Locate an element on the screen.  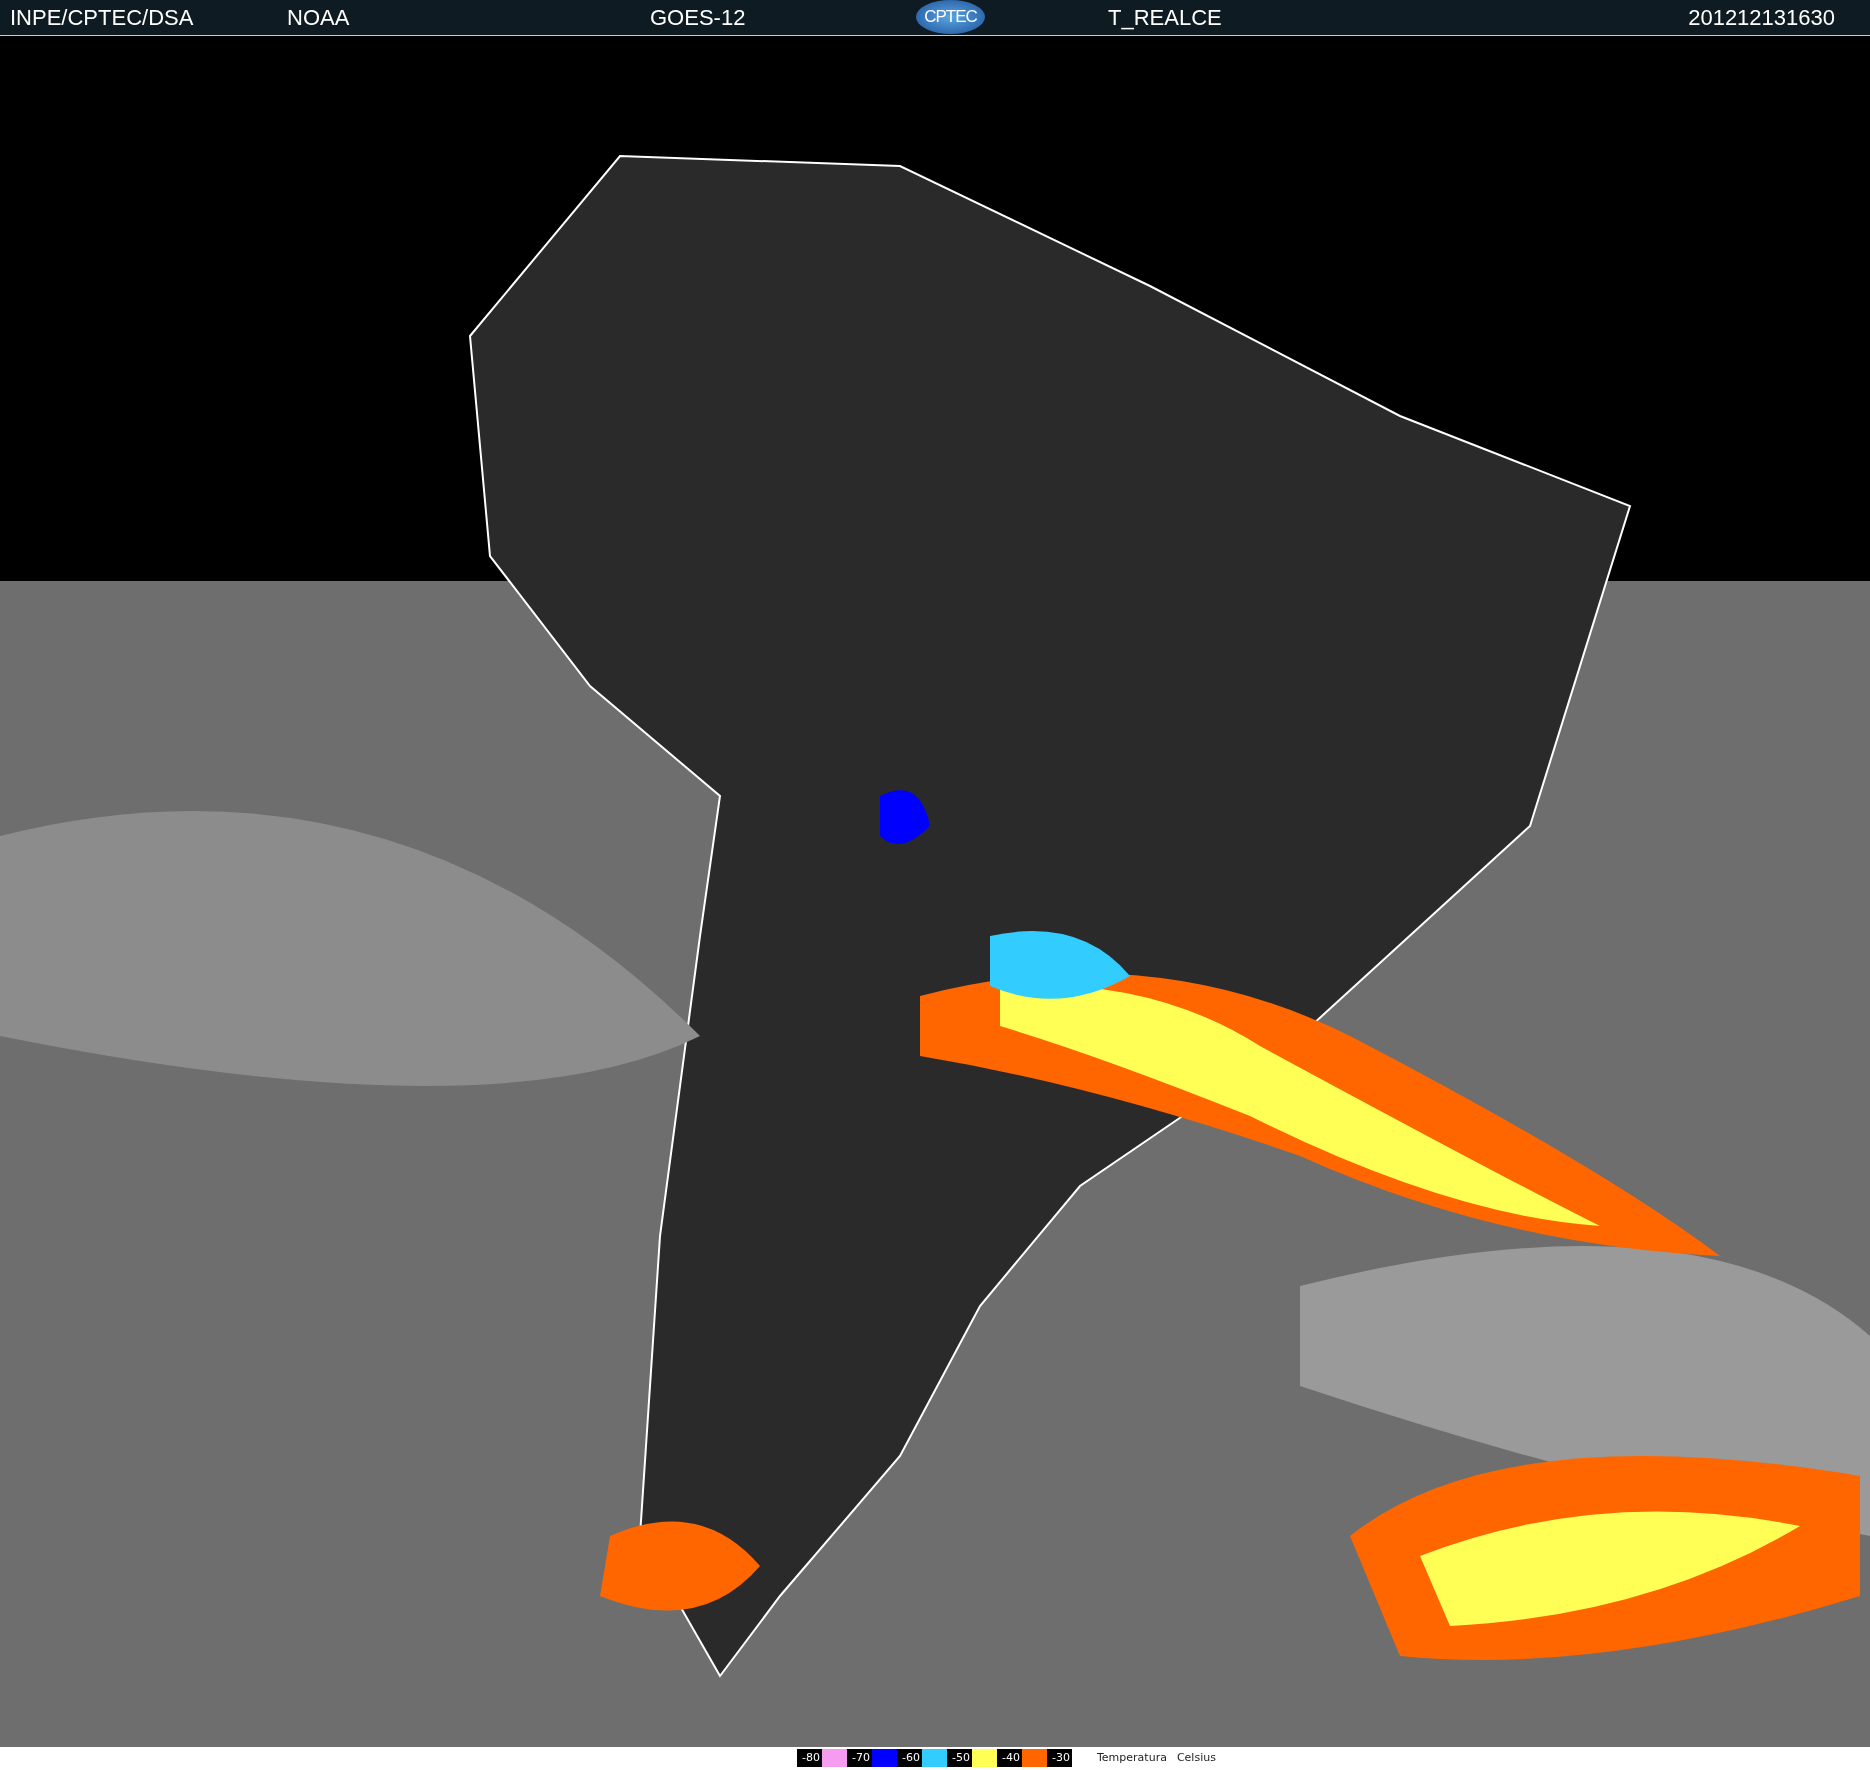
legend-label: -70 is located at coordinates (859, 1758).